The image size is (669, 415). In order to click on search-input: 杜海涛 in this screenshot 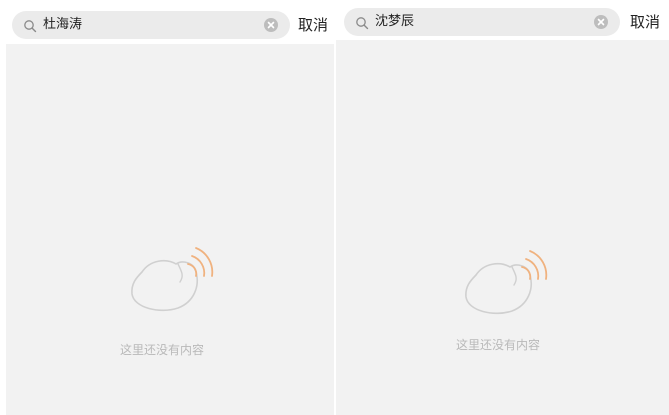, I will do `click(62, 25)`.